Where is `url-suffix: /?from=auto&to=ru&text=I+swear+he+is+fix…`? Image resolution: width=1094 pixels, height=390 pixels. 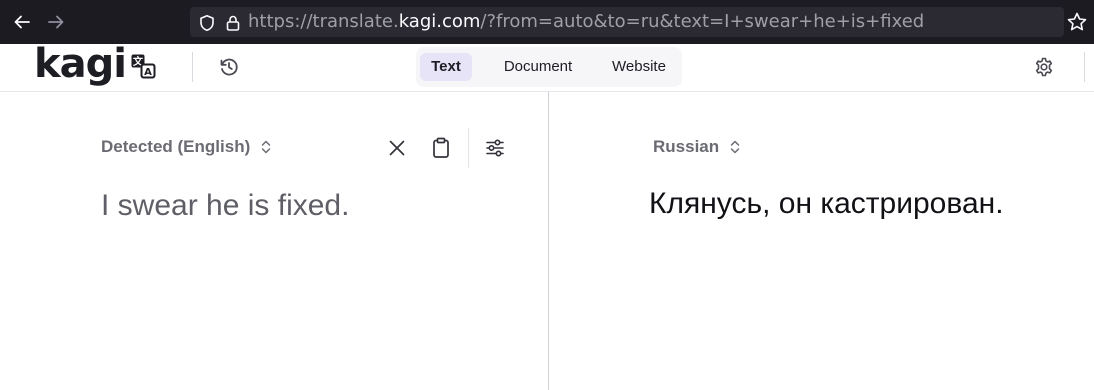
url-suffix: /?from=auto&to=ru&text=I+swear+he+is+fix… is located at coordinates (702, 21).